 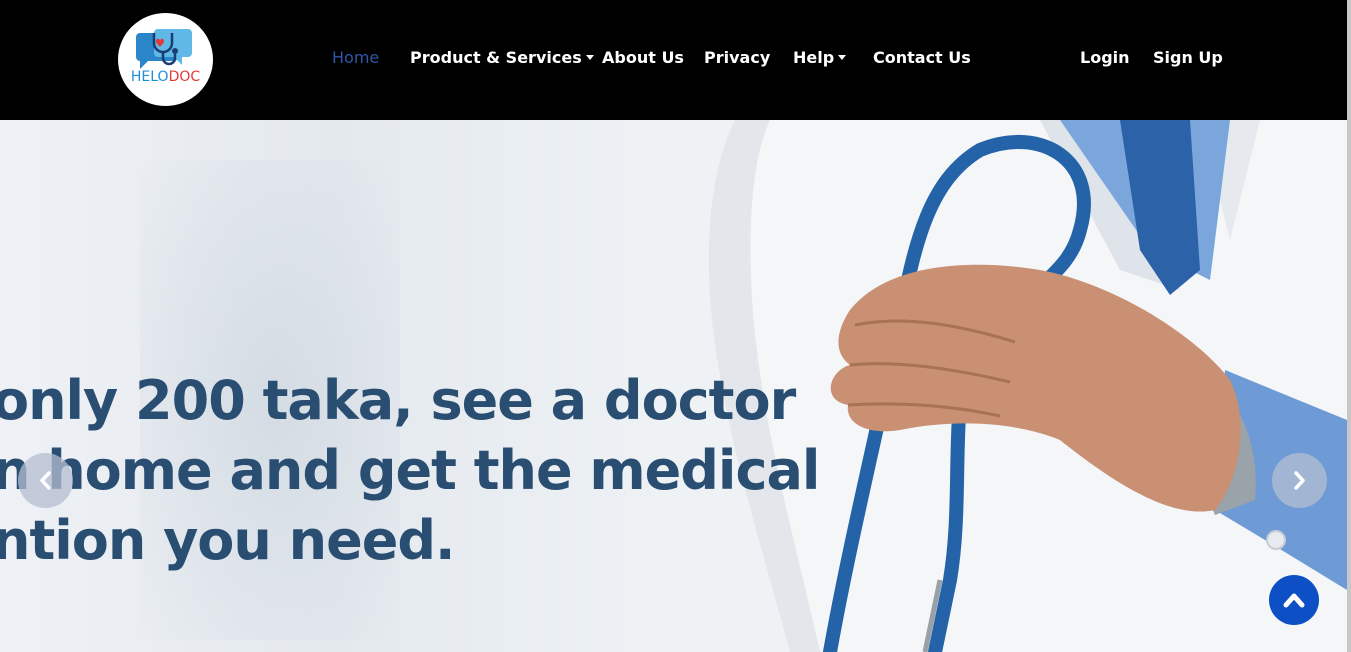 I want to click on page-scrollbar, so click(x=1349, y=326).